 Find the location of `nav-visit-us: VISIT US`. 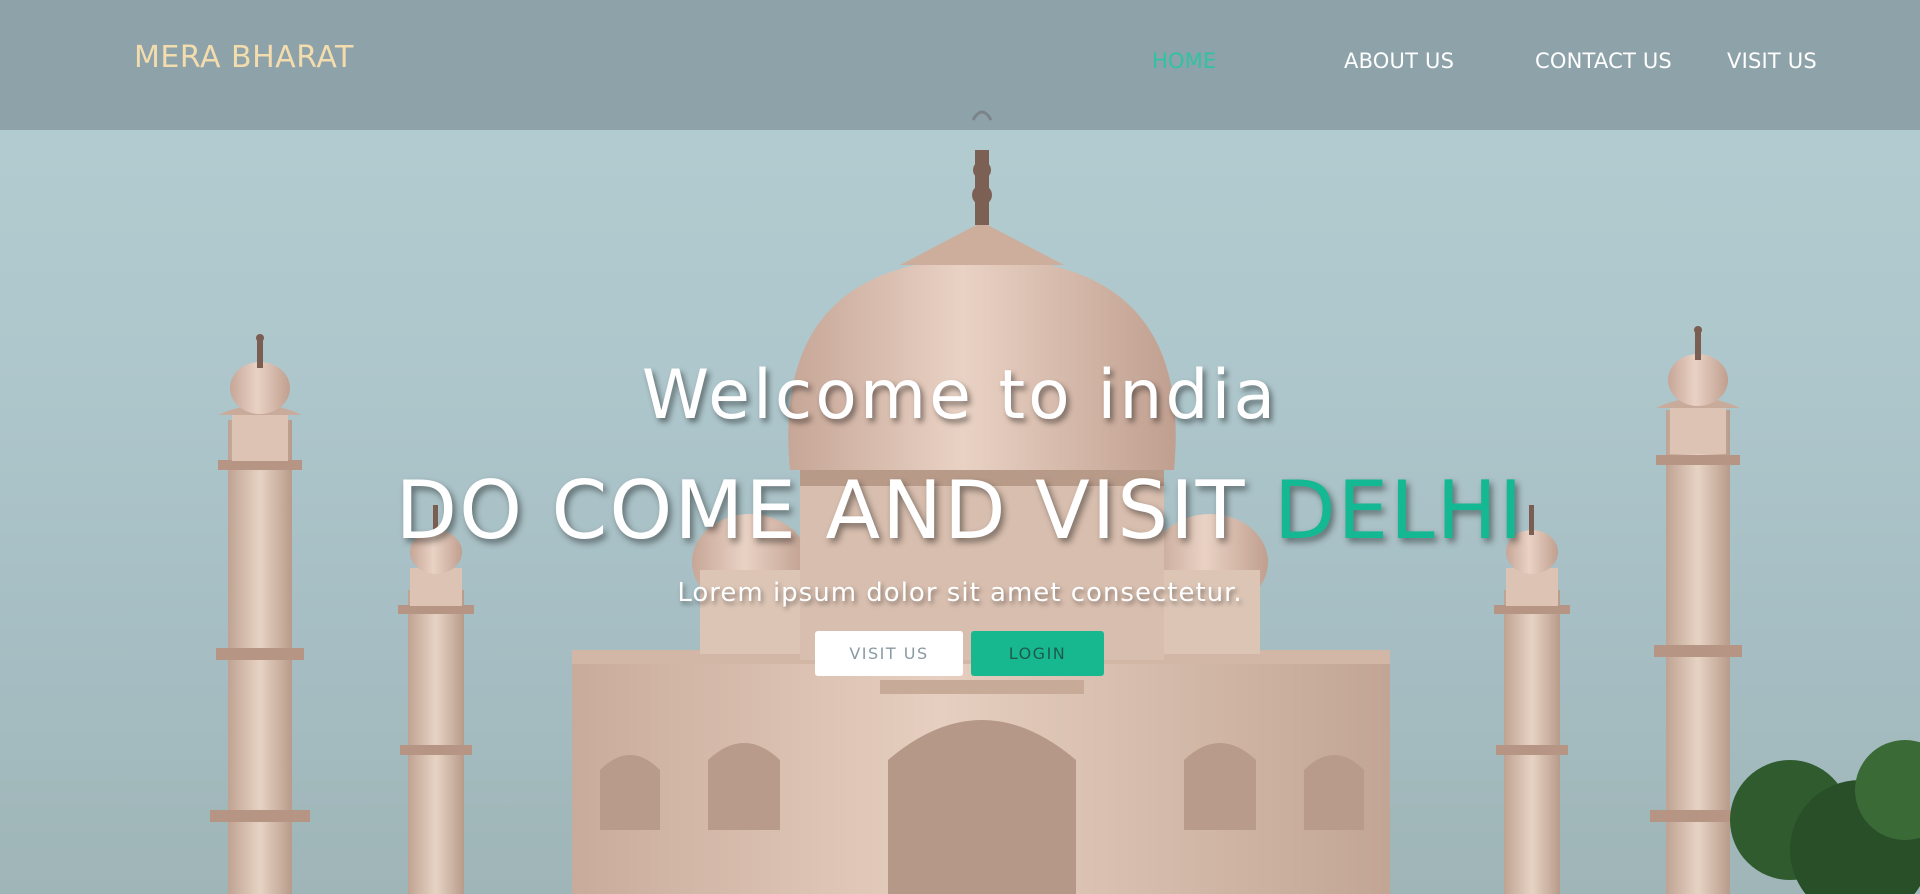

nav-visit-us: VISIT US is located at coordinates (1772, 61).